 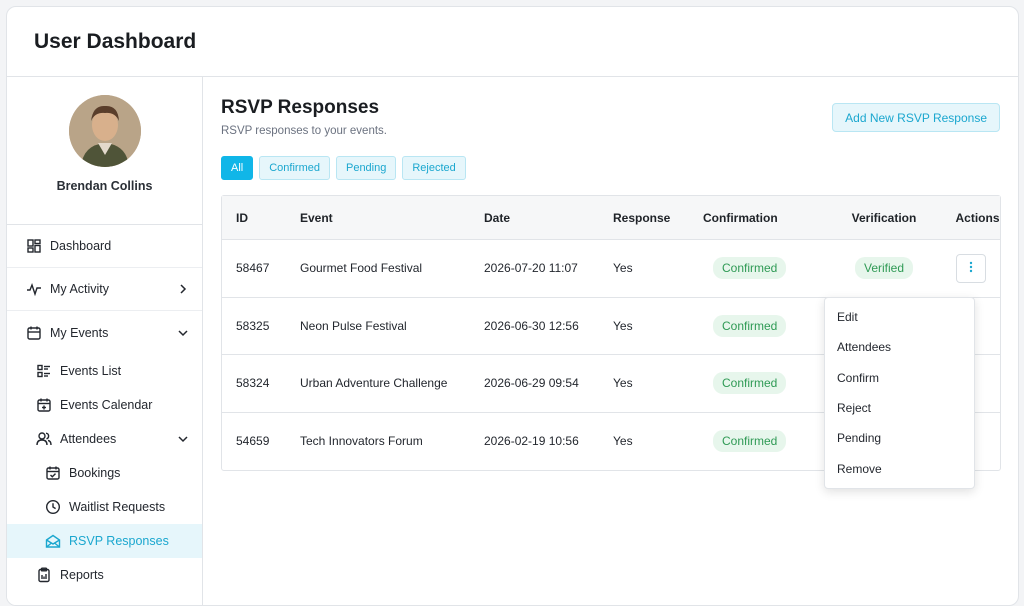 I want to click on cell-actions, so click(x=977, y=268).